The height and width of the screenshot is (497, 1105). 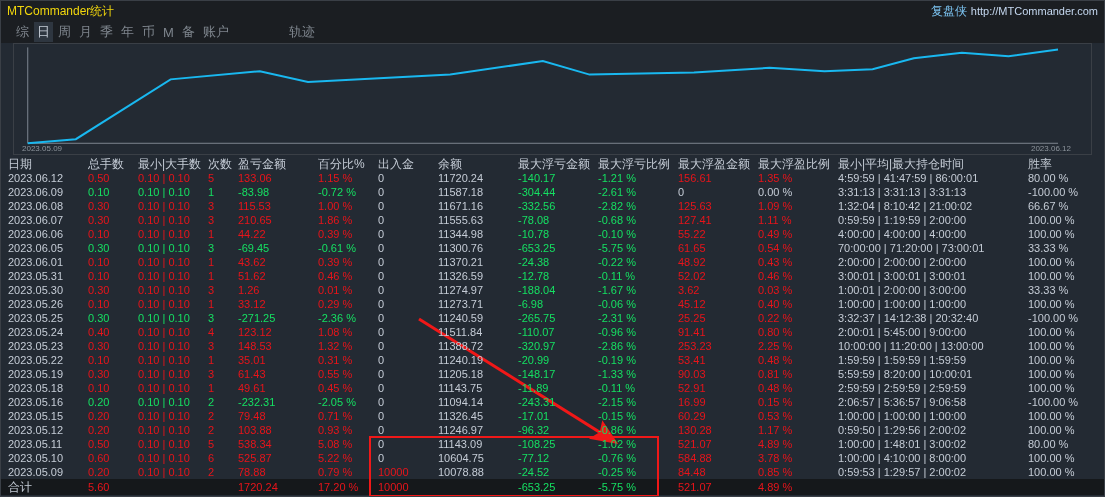 I want to click on table-cell-text: -78.08, so click(x=534, y=220).